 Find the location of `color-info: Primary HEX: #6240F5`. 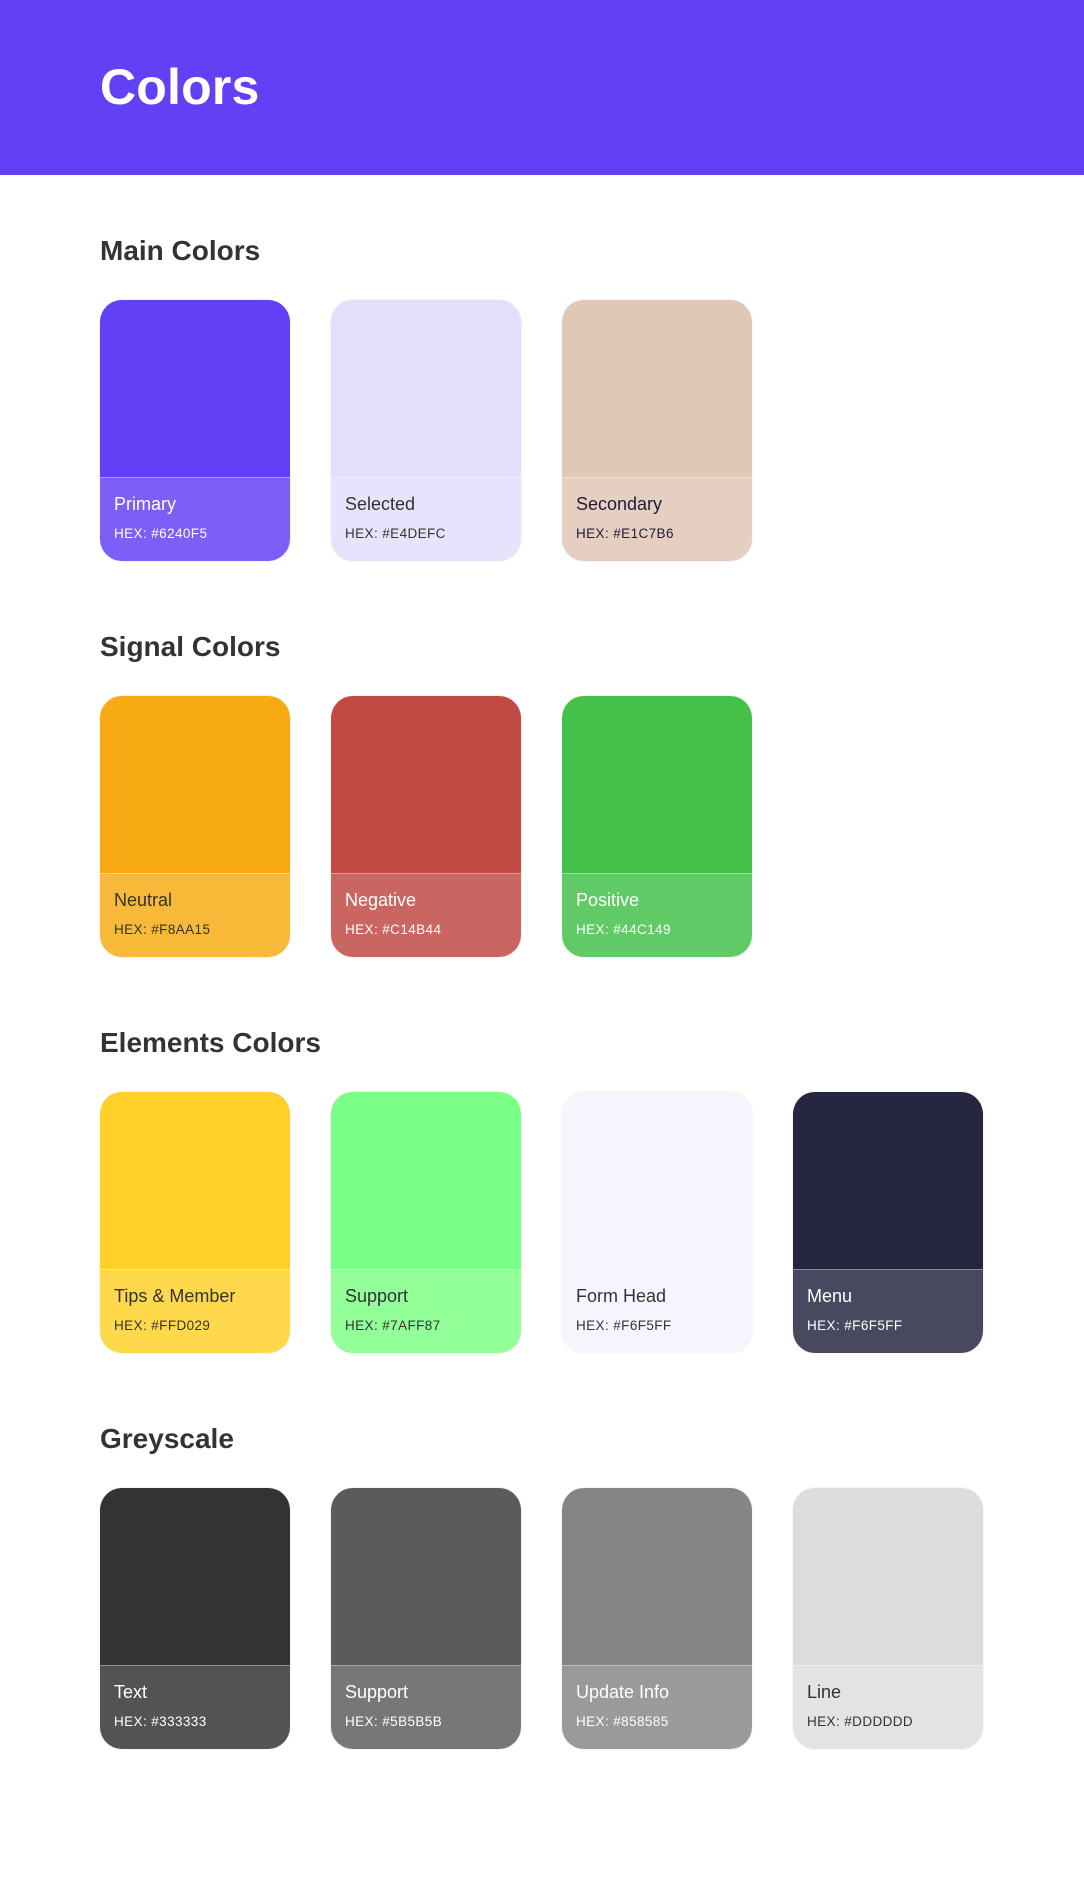

color-info: Primary HEX: #6240F5 is located at coordinates (195, 519).